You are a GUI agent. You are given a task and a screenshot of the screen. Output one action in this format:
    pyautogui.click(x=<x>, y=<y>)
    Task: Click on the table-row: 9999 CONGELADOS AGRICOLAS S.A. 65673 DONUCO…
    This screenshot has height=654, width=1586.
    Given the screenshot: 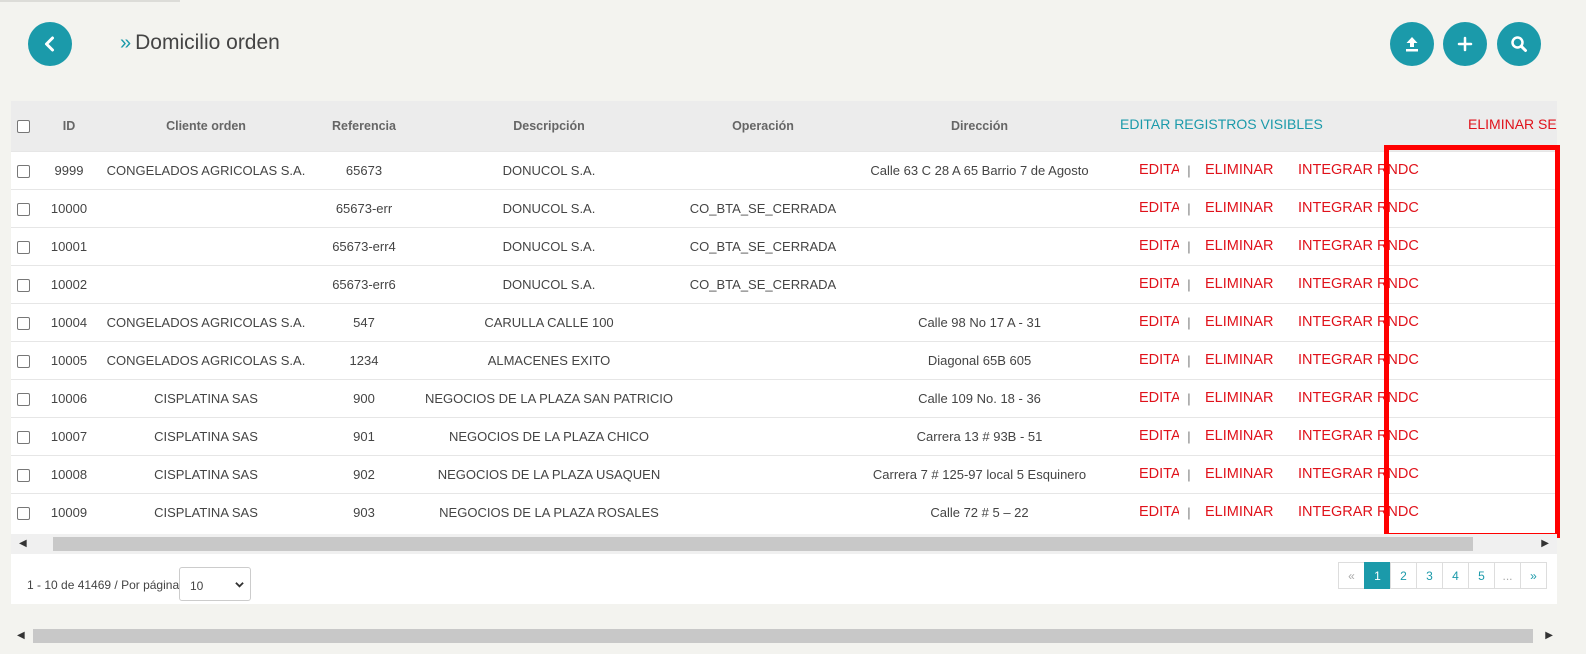 What is the action you would take?
    pyautogui.click(x=784, y=170)
    